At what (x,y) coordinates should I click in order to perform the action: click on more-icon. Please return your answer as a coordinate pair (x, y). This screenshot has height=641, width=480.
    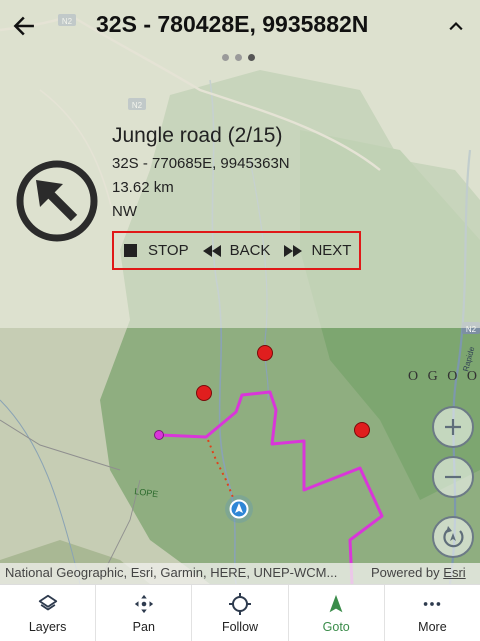
    Looking at the image, I should click on (432, 604).